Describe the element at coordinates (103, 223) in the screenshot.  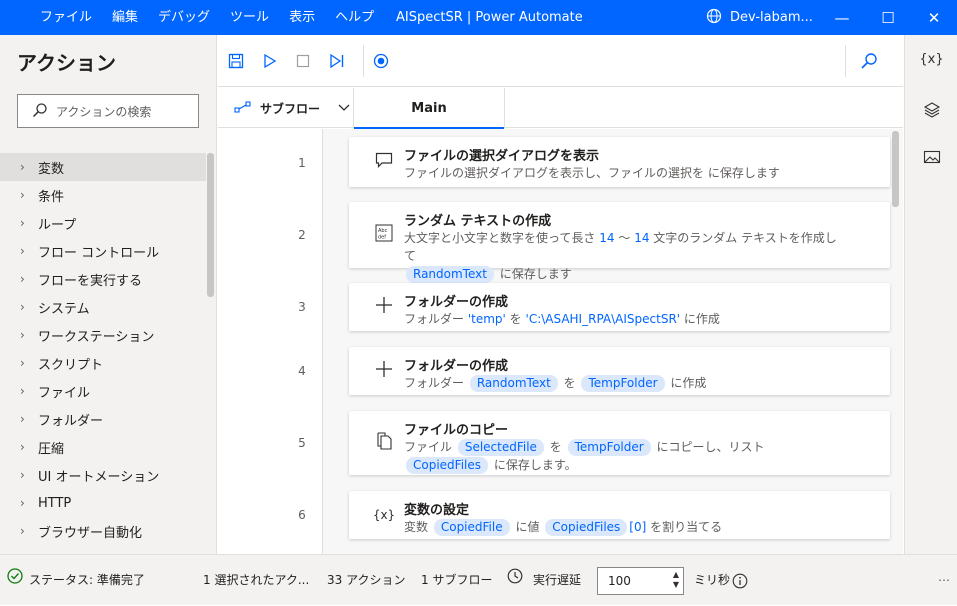
I see `category-loops: › ループ` at that location.